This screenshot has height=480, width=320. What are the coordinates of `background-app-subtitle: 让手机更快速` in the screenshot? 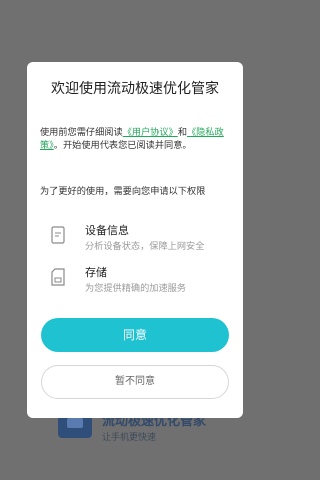 It's located at (129, 438).